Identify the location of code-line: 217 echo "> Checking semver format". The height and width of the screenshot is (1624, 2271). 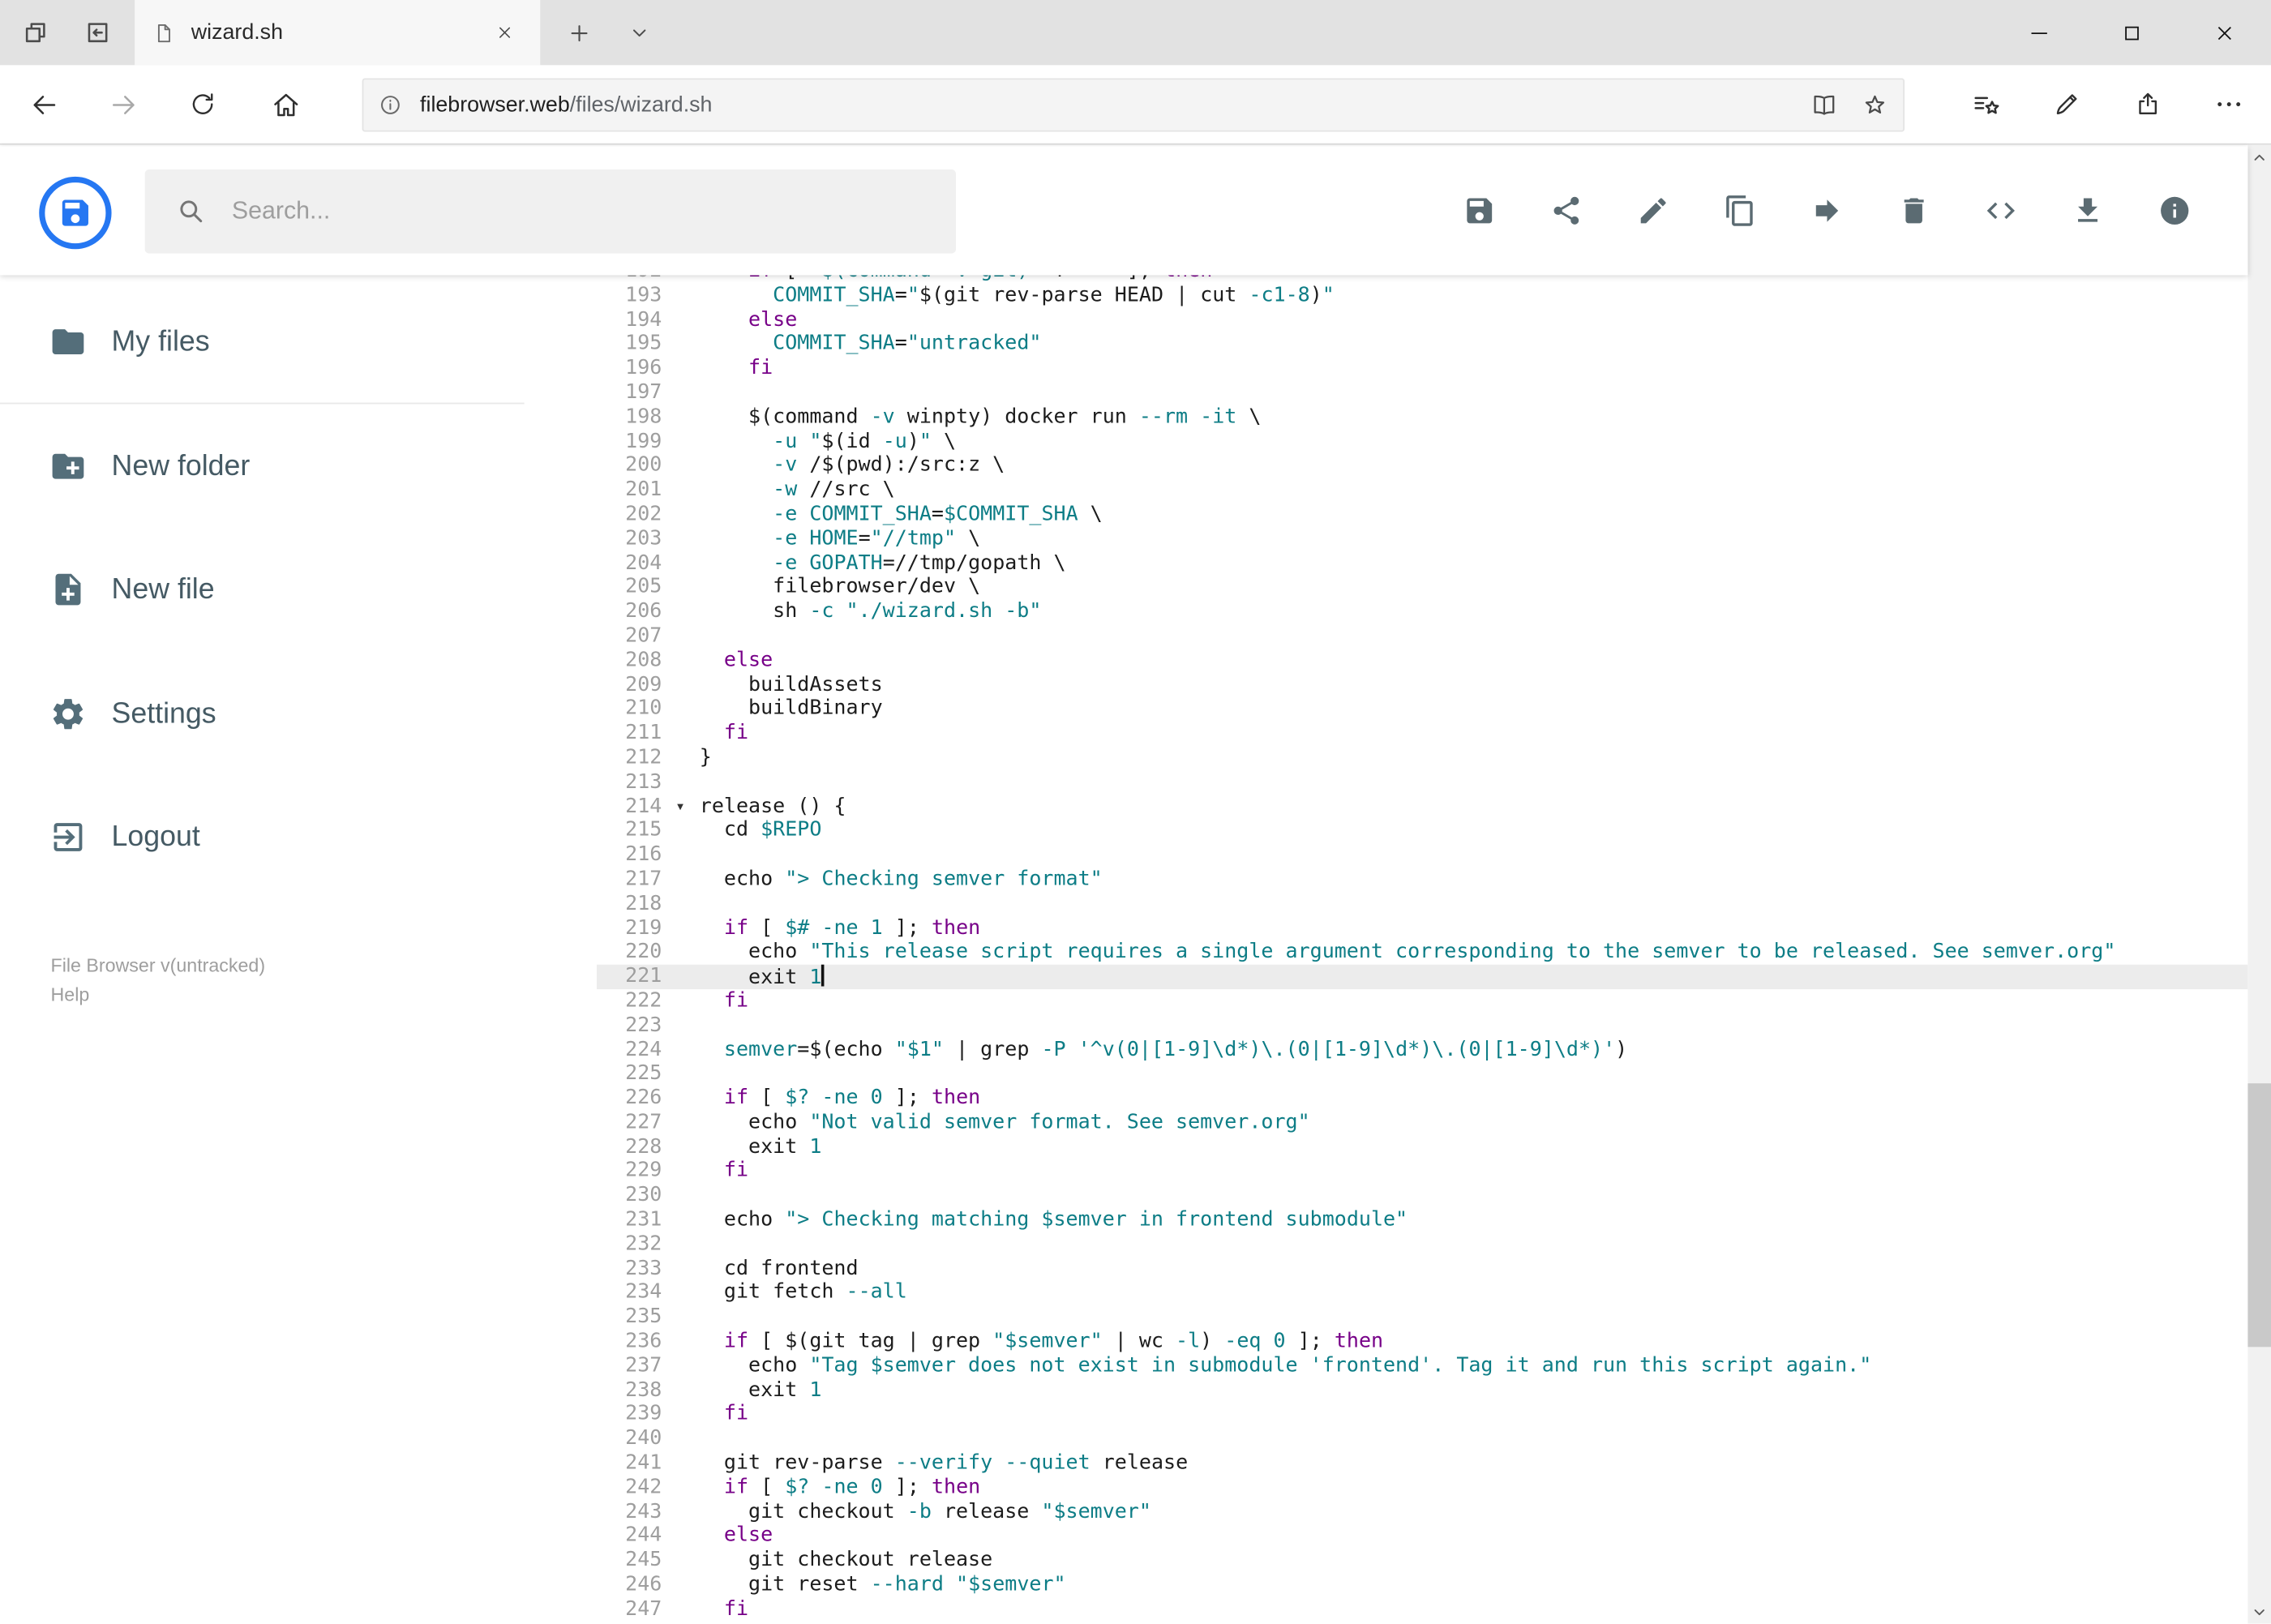
(1422, 880).